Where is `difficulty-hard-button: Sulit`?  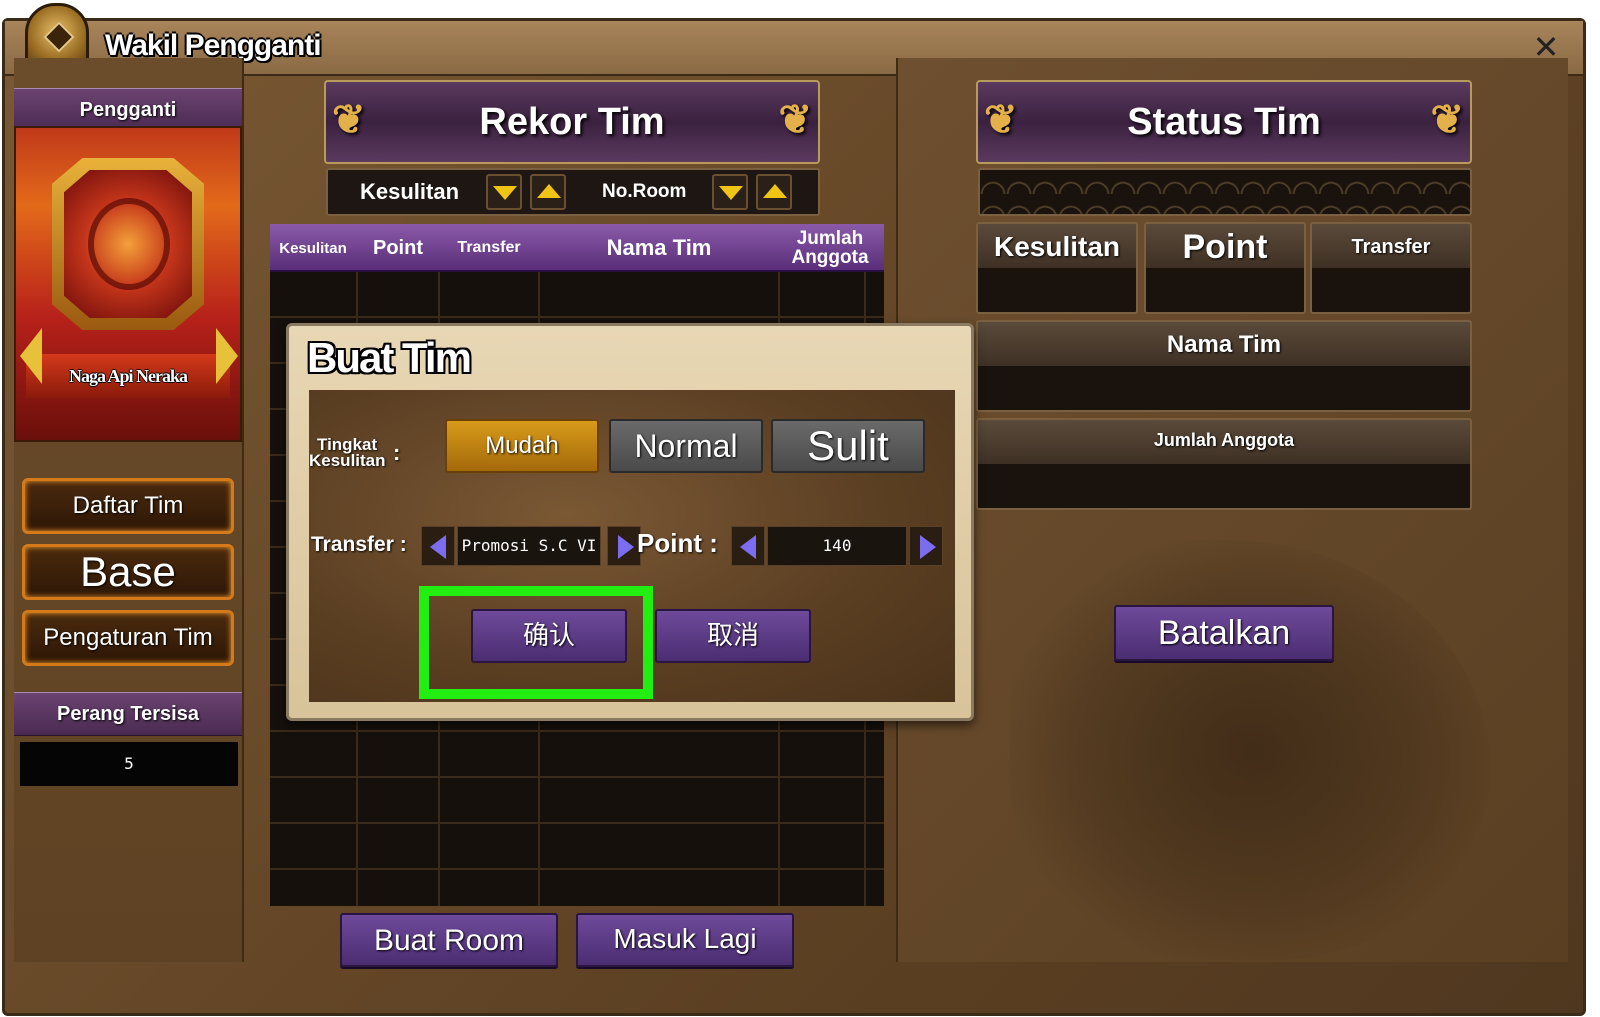 difficulty-hard-button: Sulit is located at coordinates (848, 446).